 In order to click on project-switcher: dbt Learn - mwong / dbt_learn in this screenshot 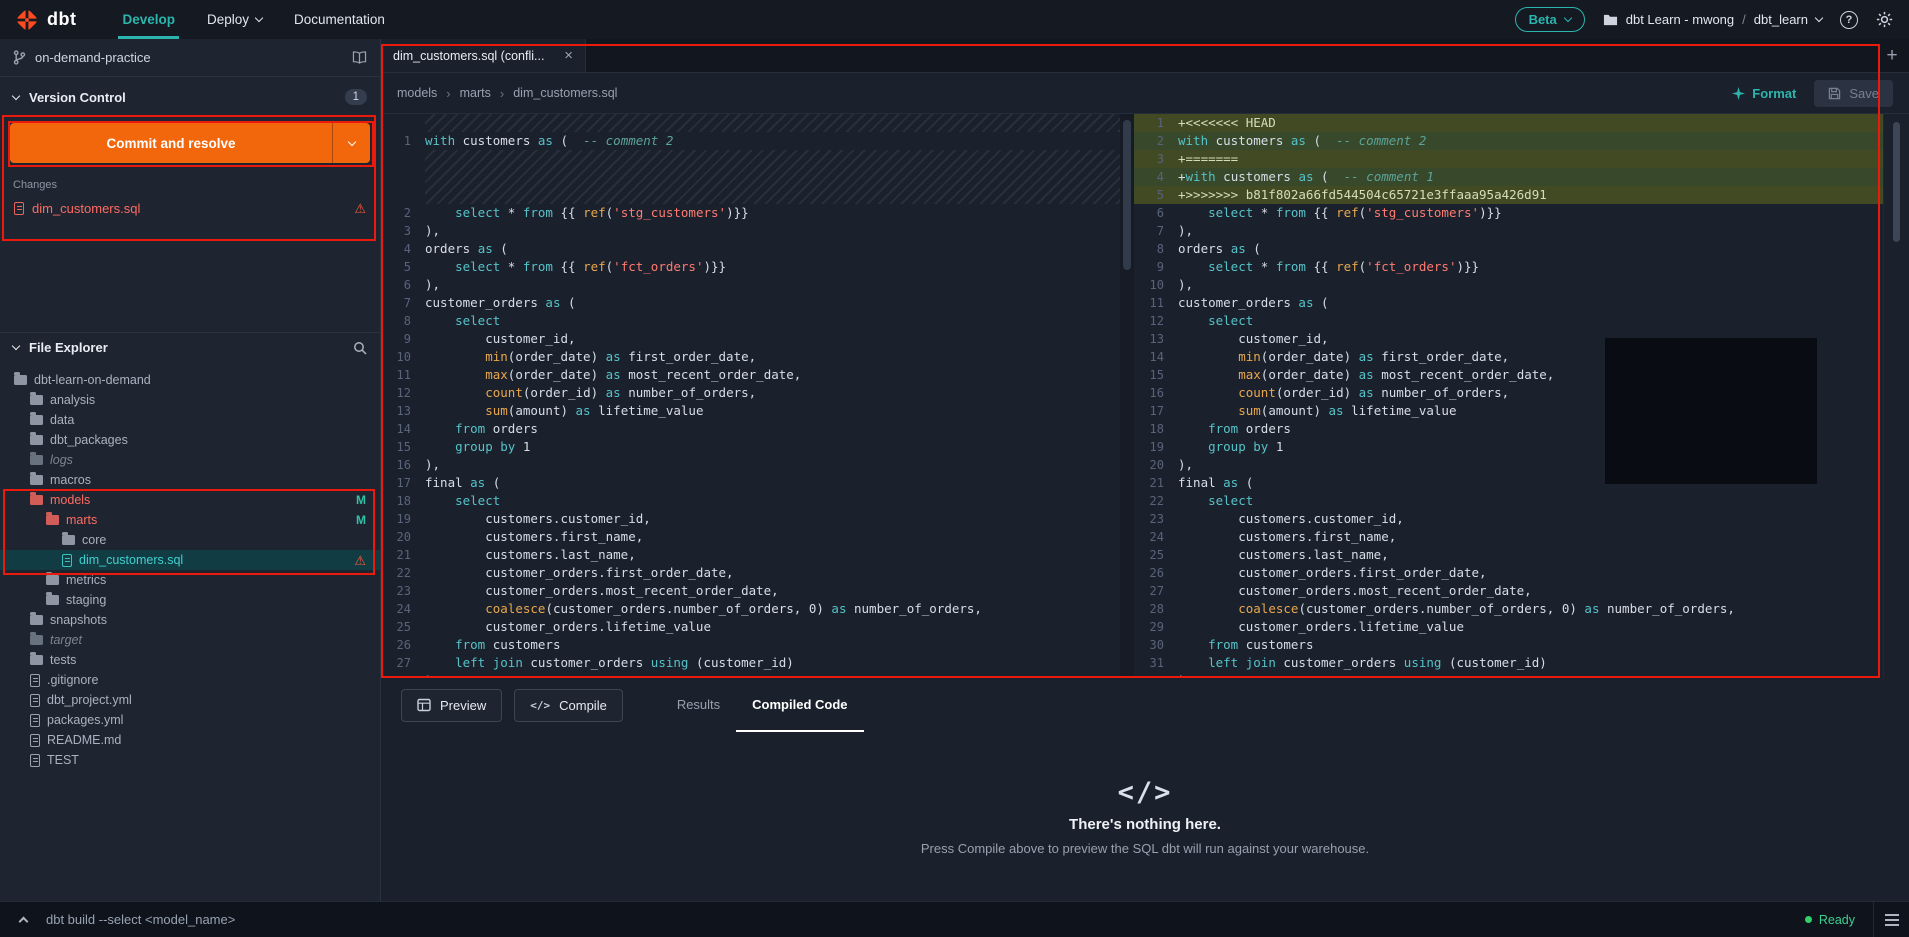, I will do `click(1713, 19)`.